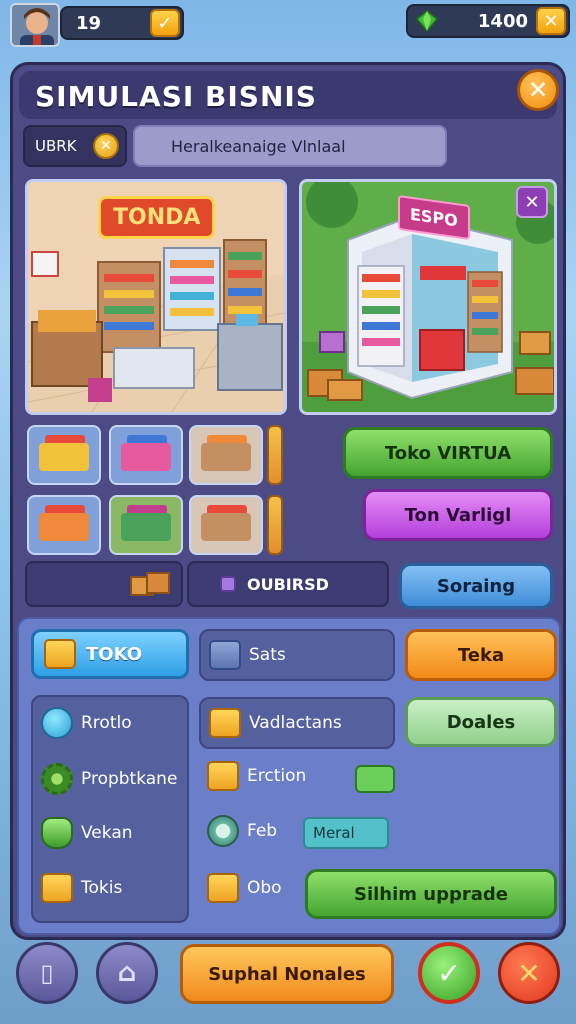 Image resolution: width=576 pixels, height=1024 pixels. Describe the element at coordinates (102, 888) in the screenshot. I see `menu-label: Tokis` at that location.